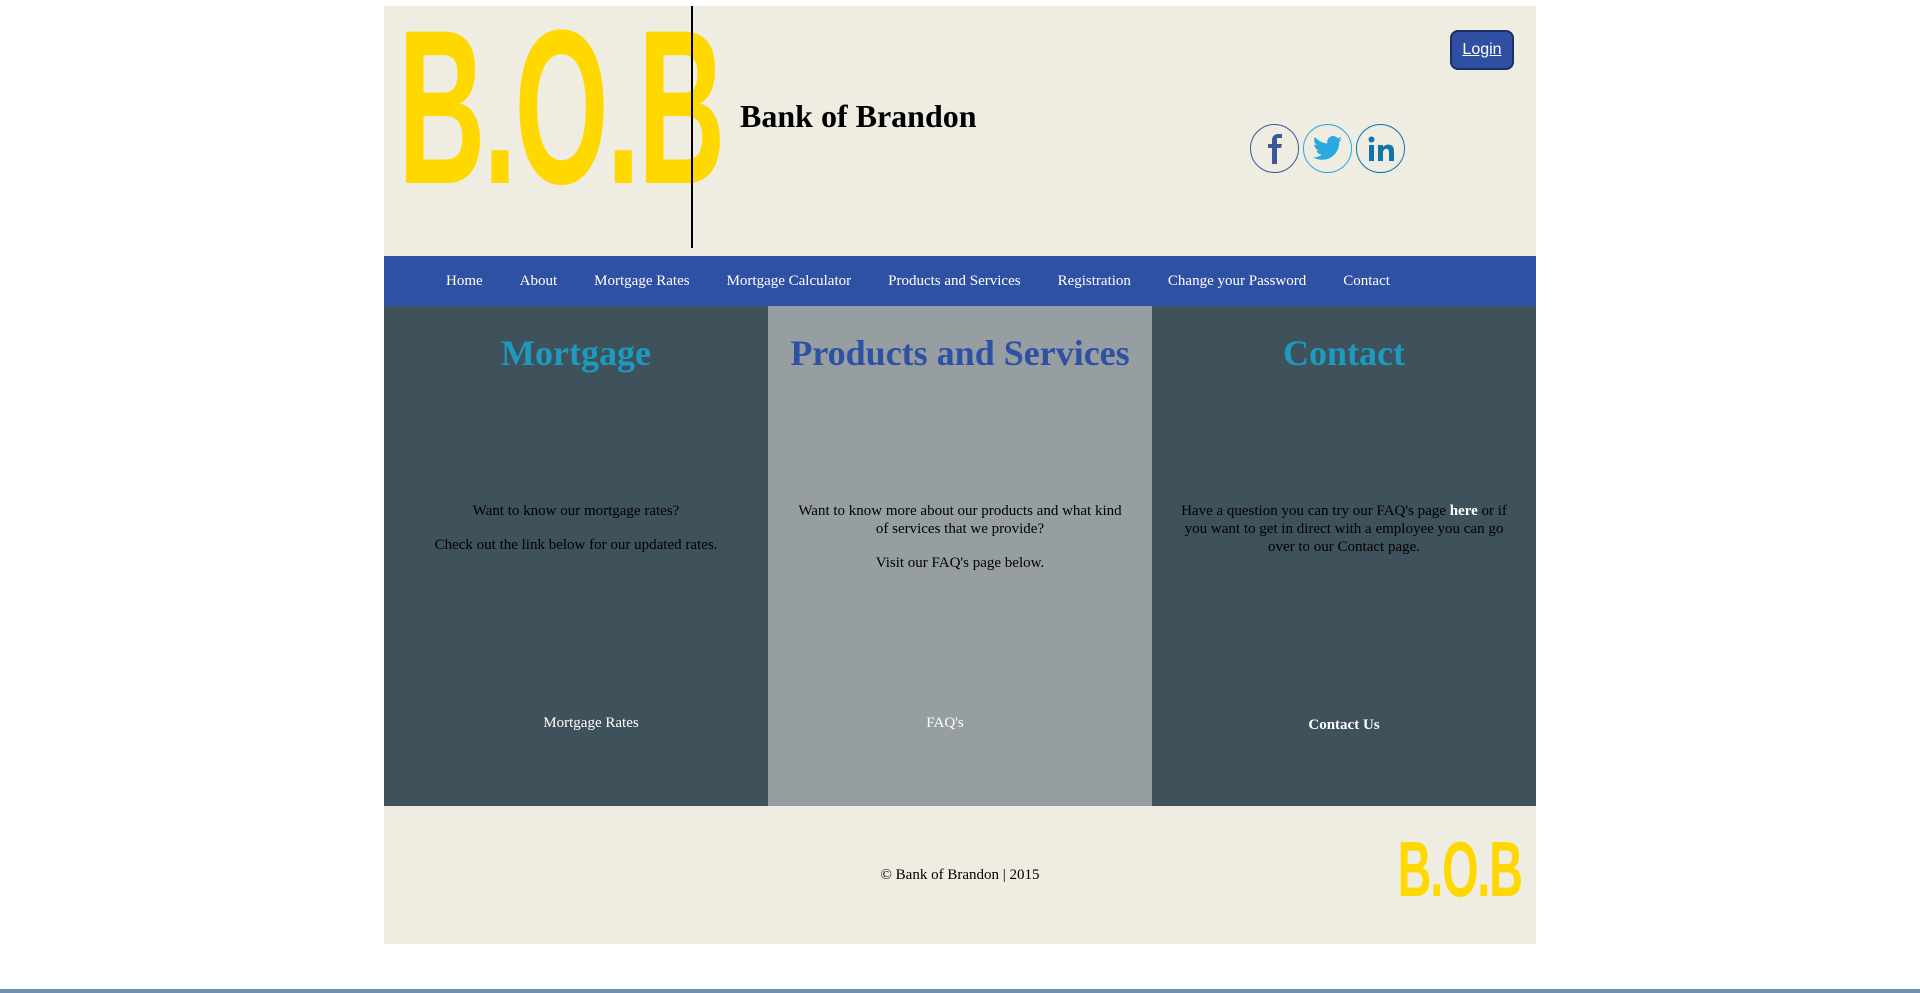 This screenshot has height=993, width=1920. Describe the element at coordinates (1344, 353) in the screenshot. I see `contact-heading: Contact` at that location.